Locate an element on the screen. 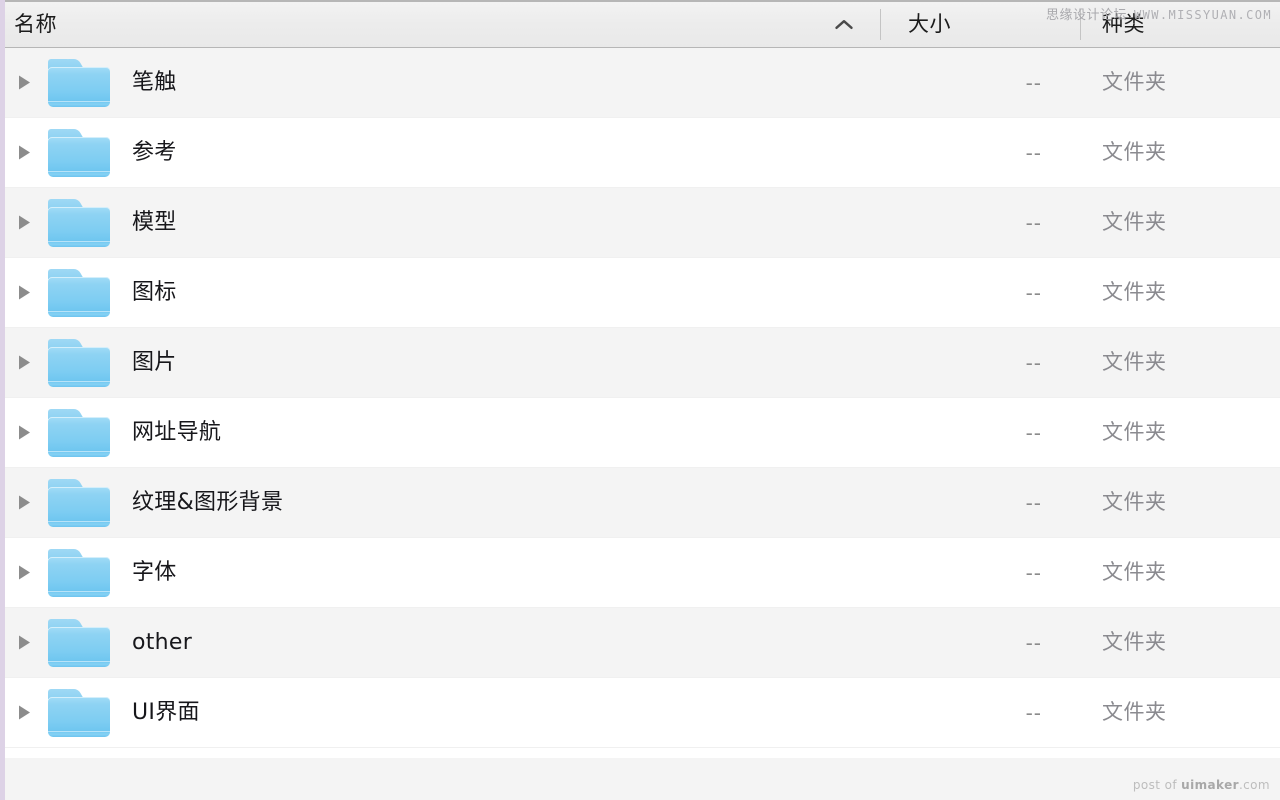 The height and width of the screenshot is (800, 1280). table-row: 模型 -- 文件夹 is located at coordinates (640, 223).